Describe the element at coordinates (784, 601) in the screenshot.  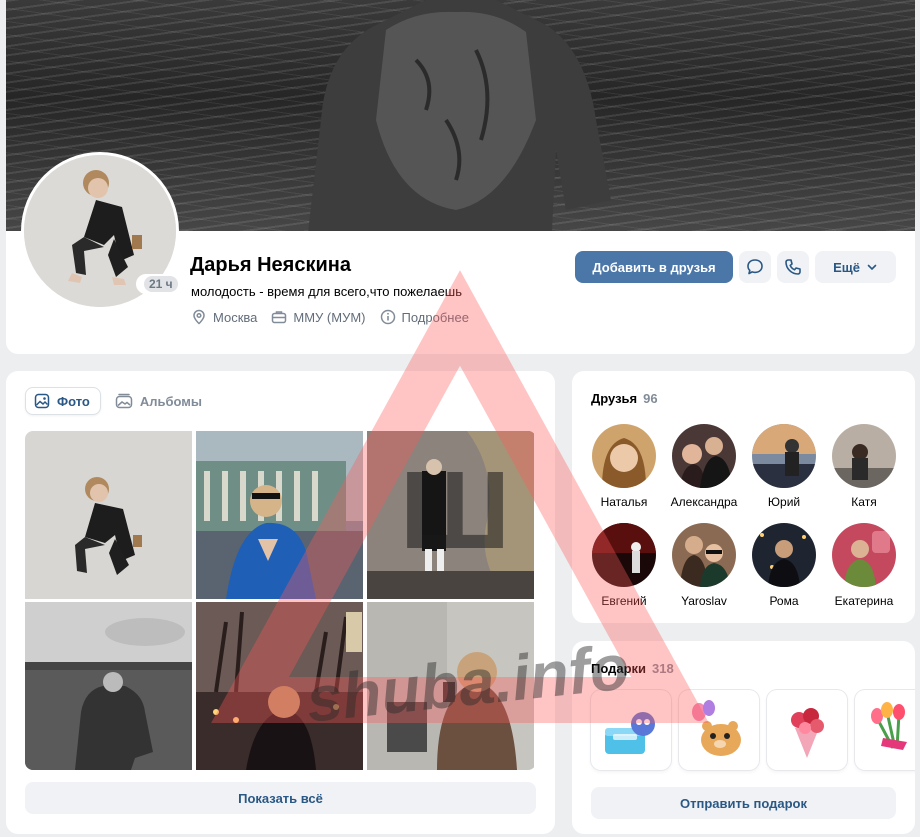
I see `friend-name: Рома` at that location.